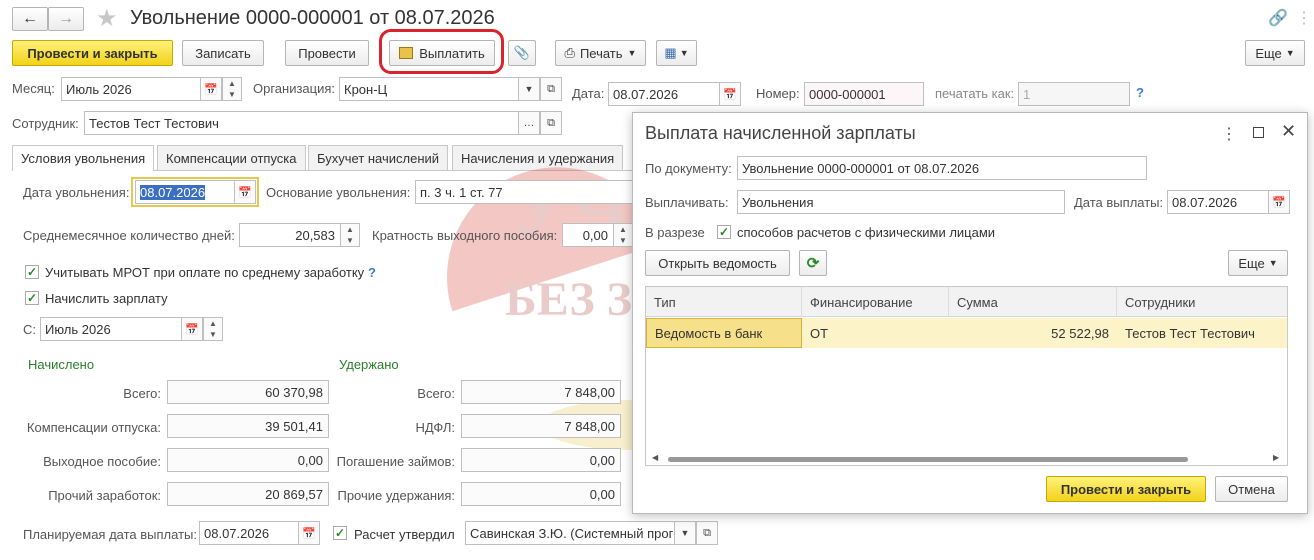 Image resolution: width=1314 pixels, height=560 pixels. What do you see at coordinates (1275, 53) in the screenshot?
I see `more-button: Еще ▼` at bounding box center [1275, 53].